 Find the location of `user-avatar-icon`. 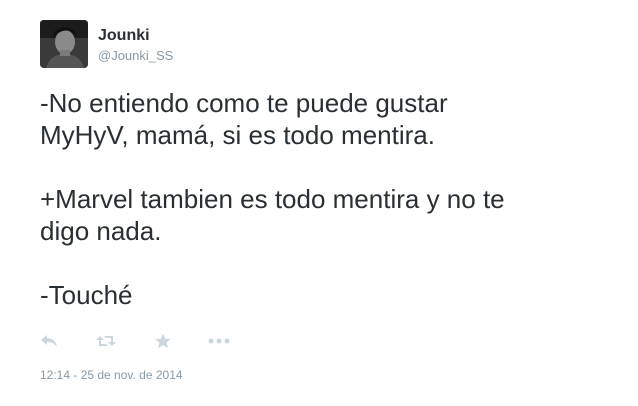

user-avatar-icon is located at coordinates (64, 44).